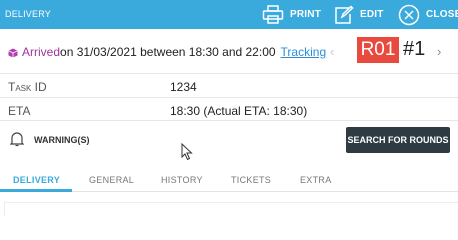  Describe the element at coordinates (182, 180) in the screenshot. I see `tab-history: HISTORY` at that location.